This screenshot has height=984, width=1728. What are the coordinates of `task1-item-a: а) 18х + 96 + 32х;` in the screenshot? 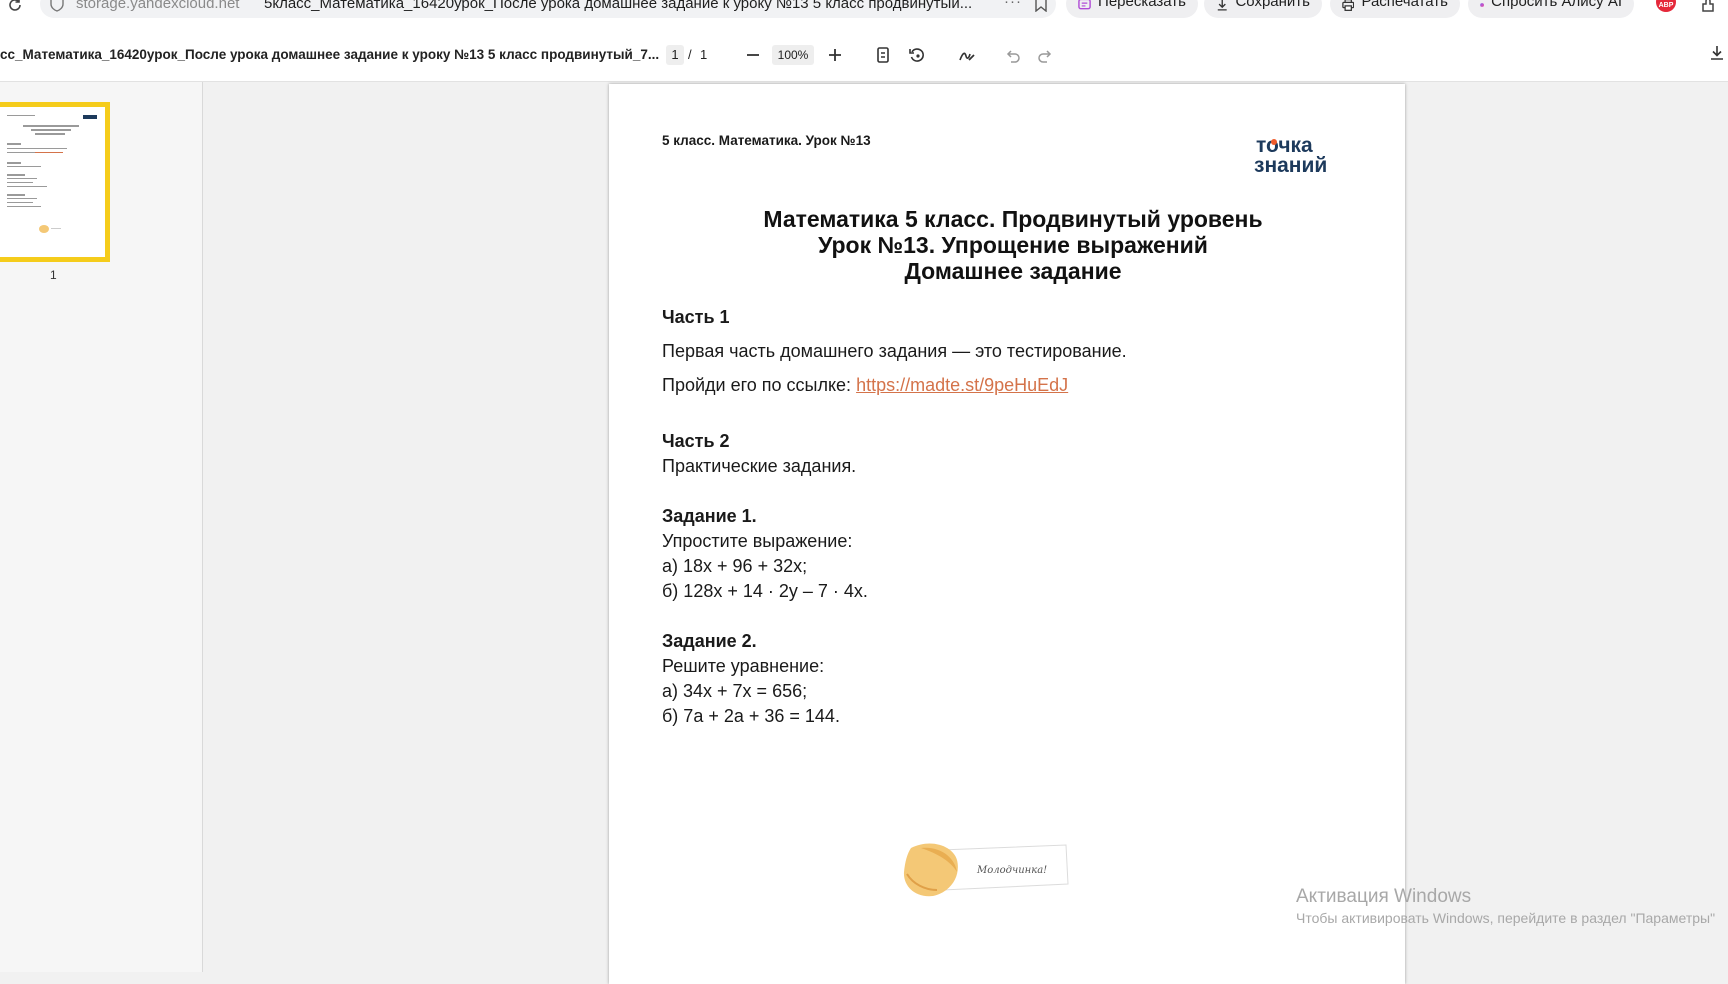 It's located at (735, 566).